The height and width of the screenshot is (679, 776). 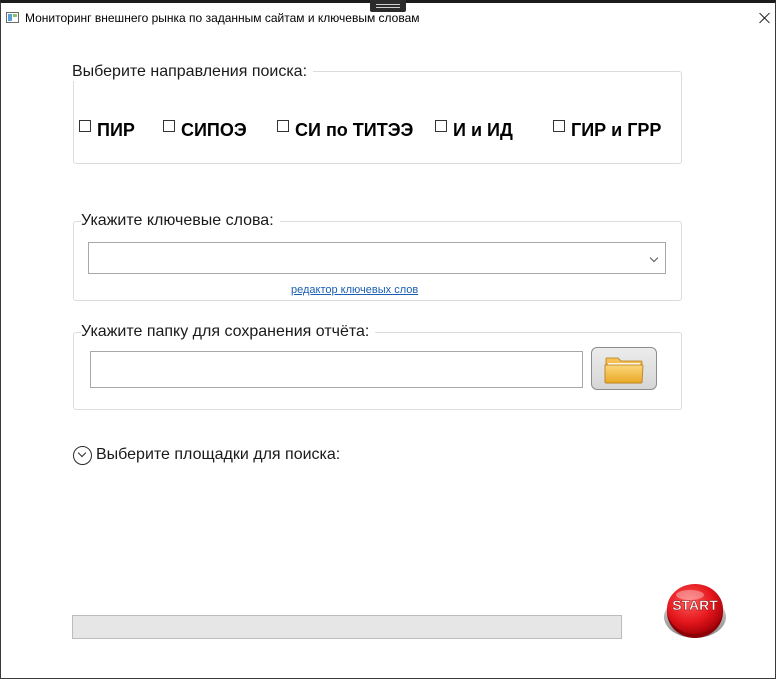 I want to click on keywords-combobox, so click(x=377, y=258).